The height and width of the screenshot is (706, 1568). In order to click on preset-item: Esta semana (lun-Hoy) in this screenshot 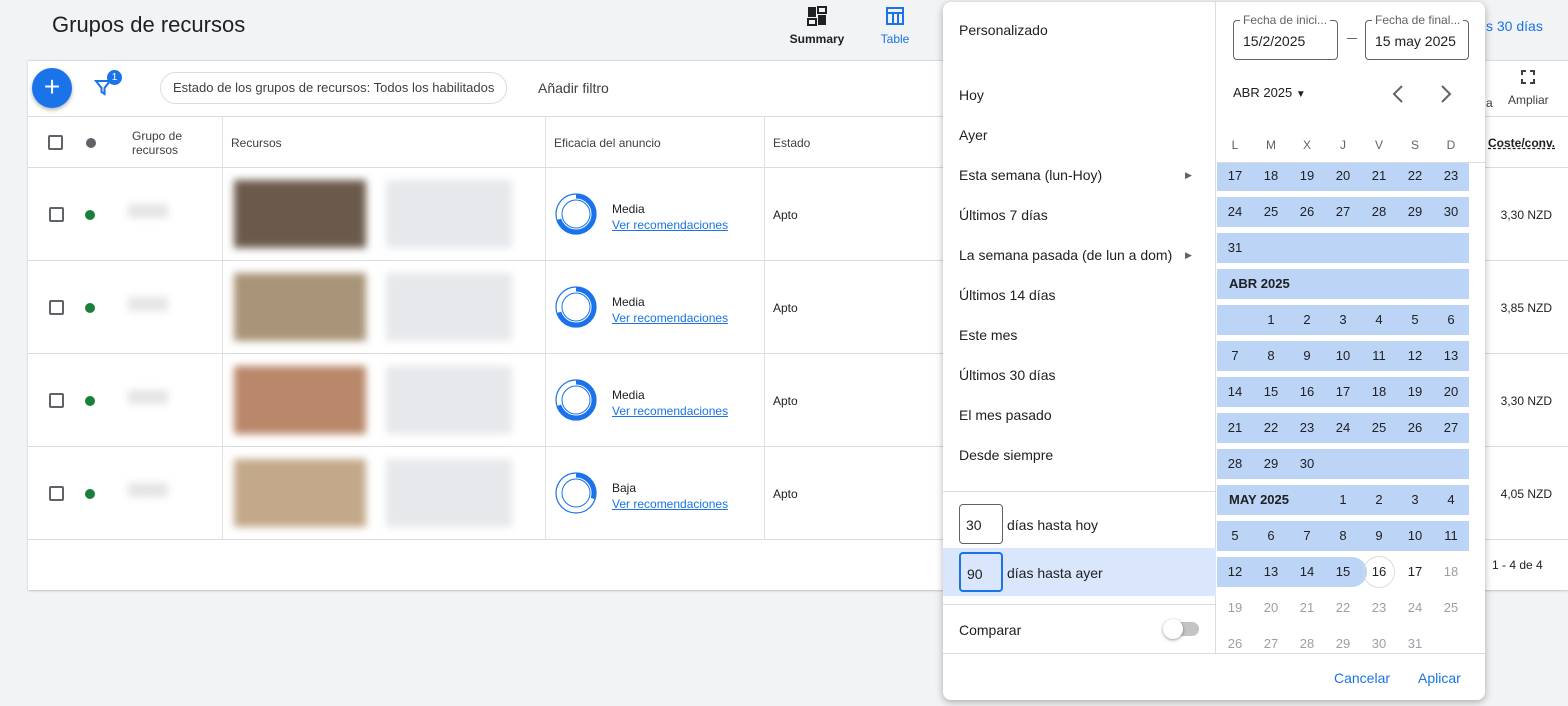, I will do `click(1030, 175)`.